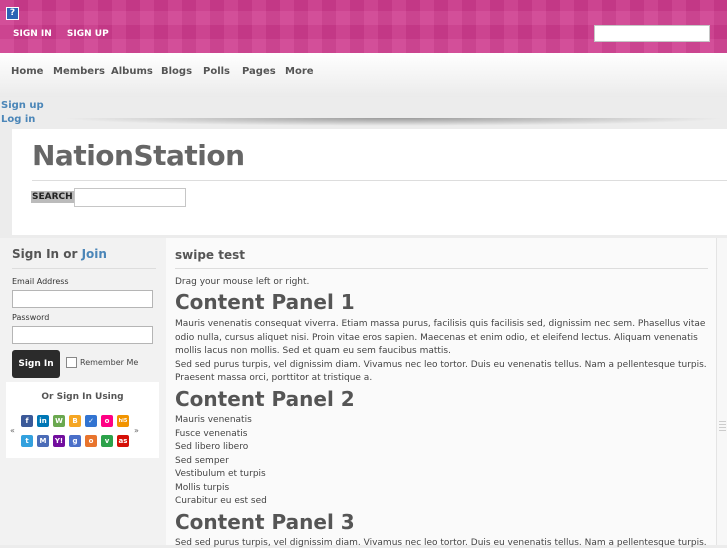 This screenshot has height=548, width=727. What do you see at coordinates (265, 522) in the screenshot?
I see `panel-3-heading: Content Panel 3` at bounding box center [265, 522].